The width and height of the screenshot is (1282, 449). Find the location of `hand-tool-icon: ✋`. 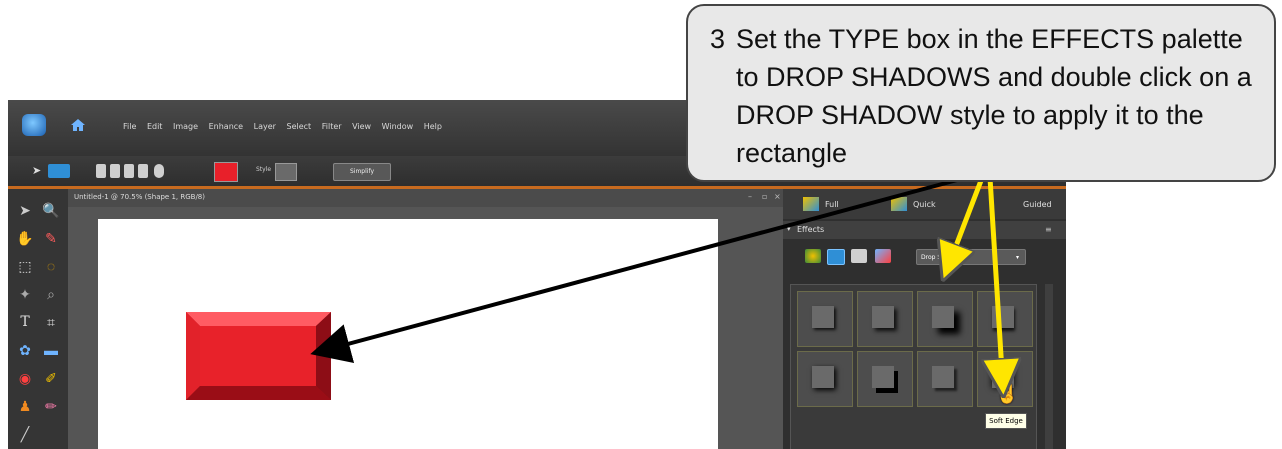

hand-tool-icon: ✋ is located at coordinates (25, 238).